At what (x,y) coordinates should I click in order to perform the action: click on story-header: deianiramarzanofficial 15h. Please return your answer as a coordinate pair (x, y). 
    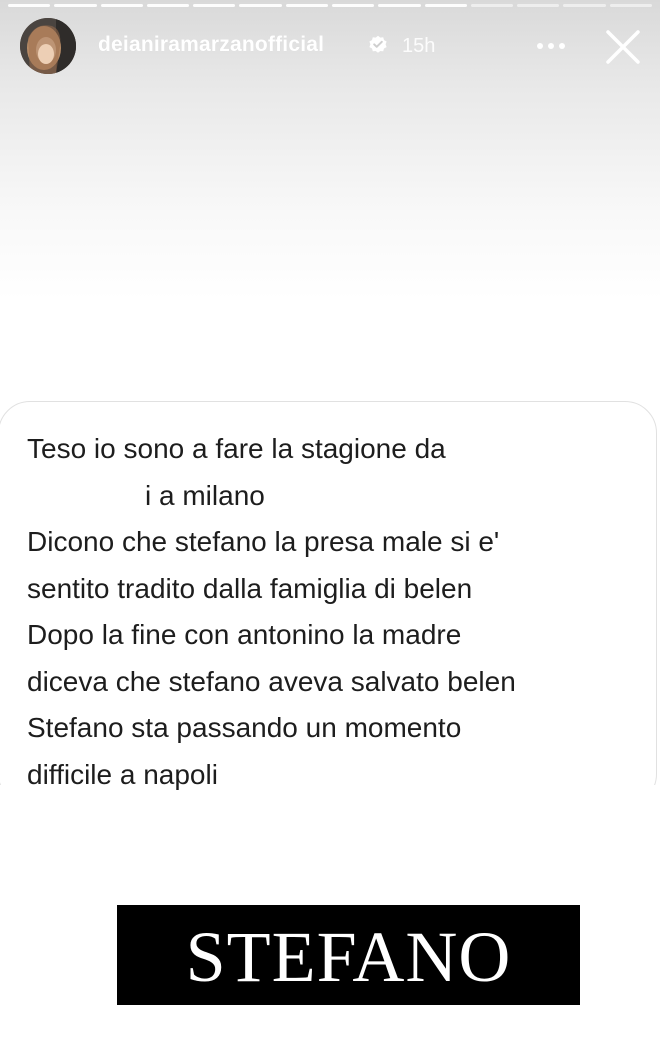
    Looking at the image, I should click on (330, 47).